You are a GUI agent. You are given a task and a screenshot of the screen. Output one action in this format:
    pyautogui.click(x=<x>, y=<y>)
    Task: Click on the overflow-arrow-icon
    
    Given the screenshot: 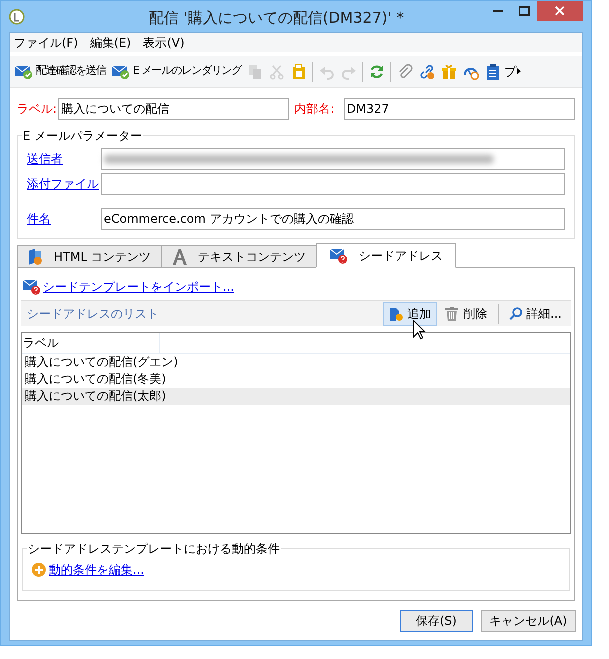 What is the action you would take?
    pyautogui.click(x=519, y=71)
    